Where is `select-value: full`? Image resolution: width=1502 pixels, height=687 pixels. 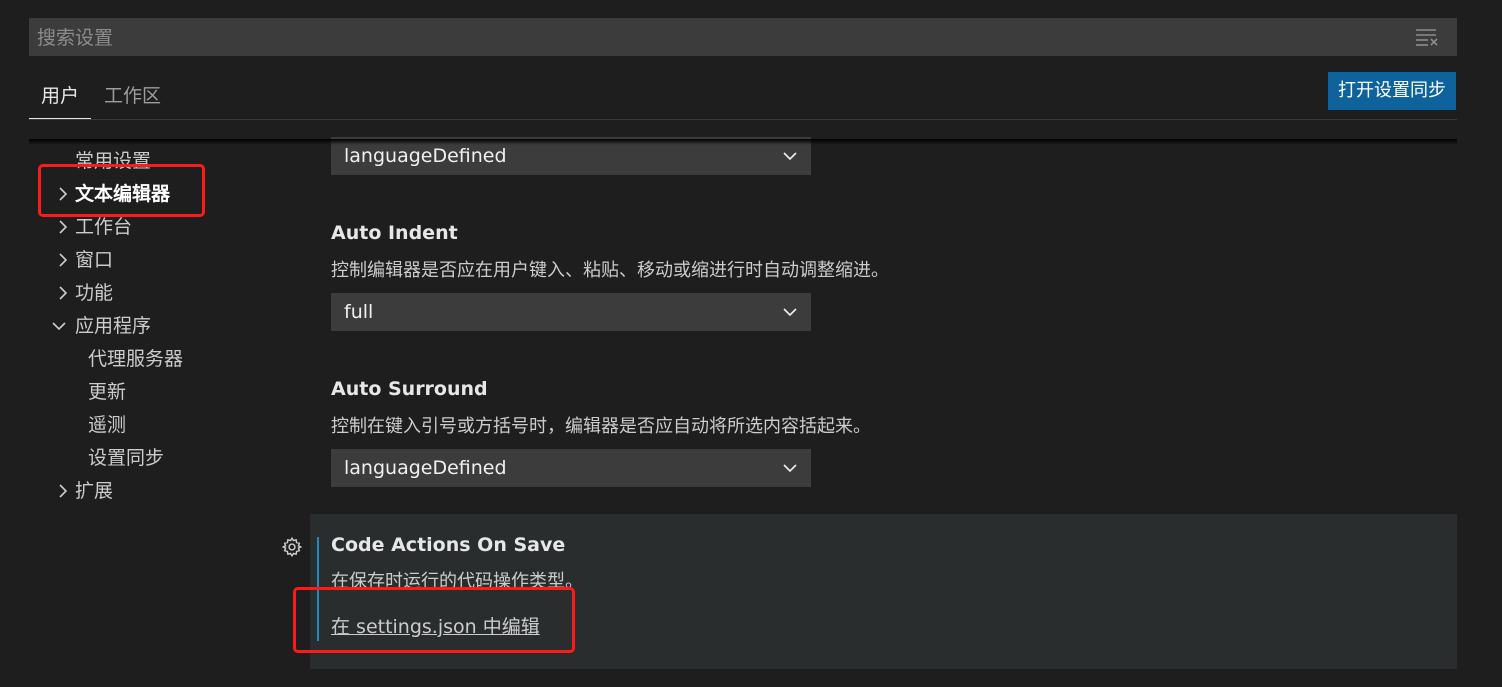
select-value: full is located at coordinates (359, 312).